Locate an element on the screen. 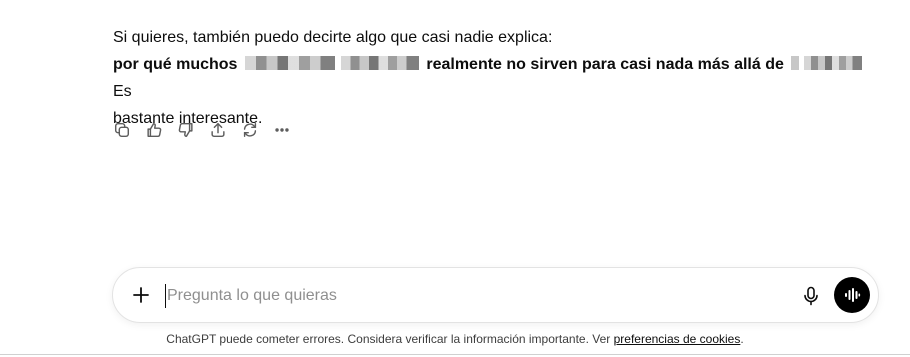 Image resolution: width=910 pixels, height=357 pixels. share-button is located at coordinates (218, 130).